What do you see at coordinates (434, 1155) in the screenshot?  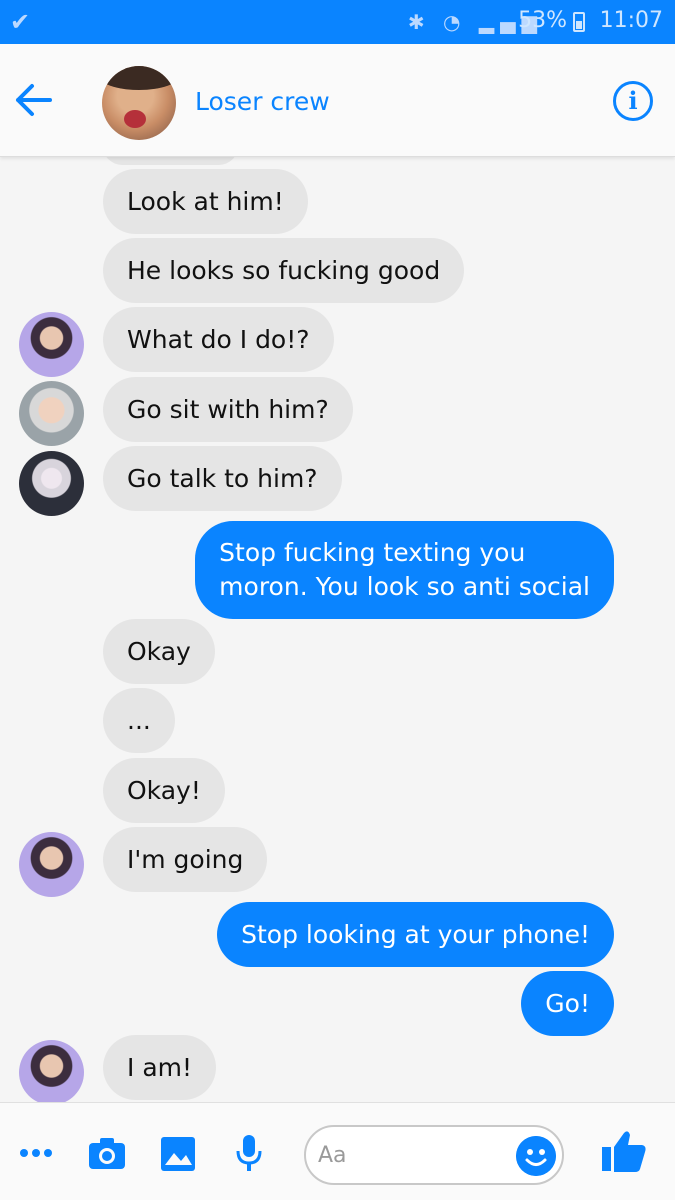 I see `message-input: Aa` at bounding box center [434, 1155].